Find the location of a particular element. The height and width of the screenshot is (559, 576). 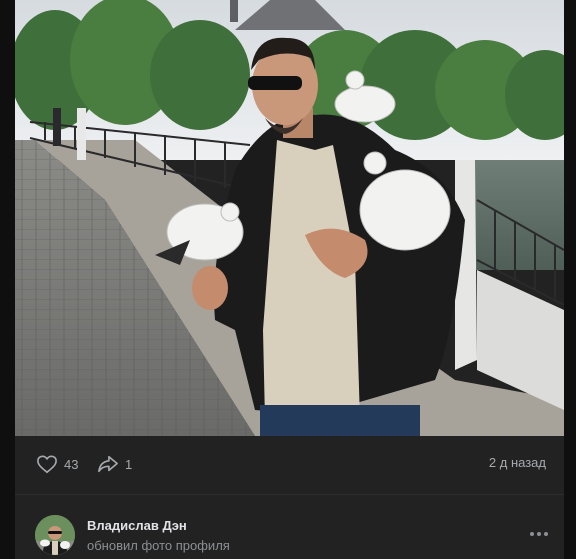

avatar is located at coordinates (55, 535).